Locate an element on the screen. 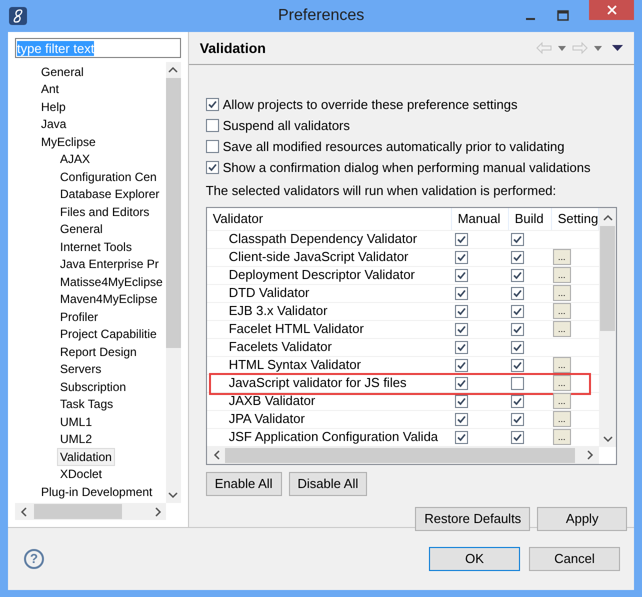  tree-item: Maven4MyEclipse is located at coordinates (108, 299).